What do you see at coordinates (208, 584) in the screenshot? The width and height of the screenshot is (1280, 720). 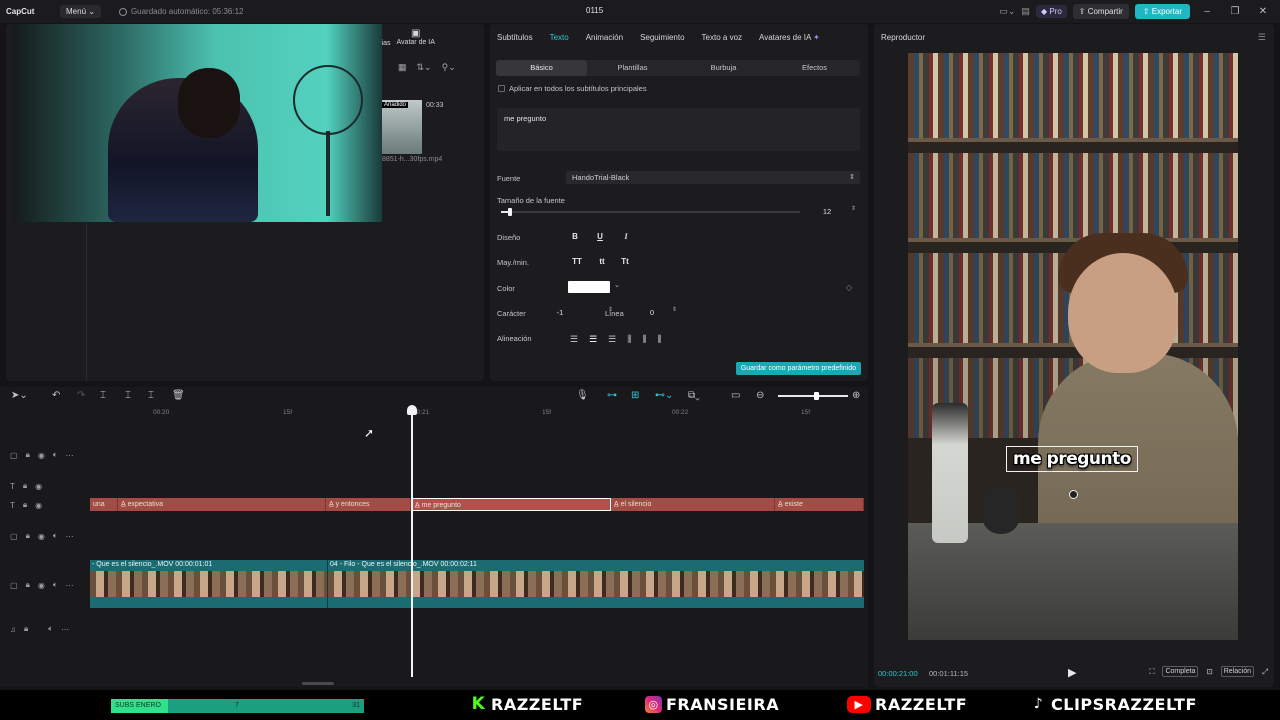 I see `video-clip: - Que es el silencio_.MOV 00:00:01:01` at bounding box center [208, 584].